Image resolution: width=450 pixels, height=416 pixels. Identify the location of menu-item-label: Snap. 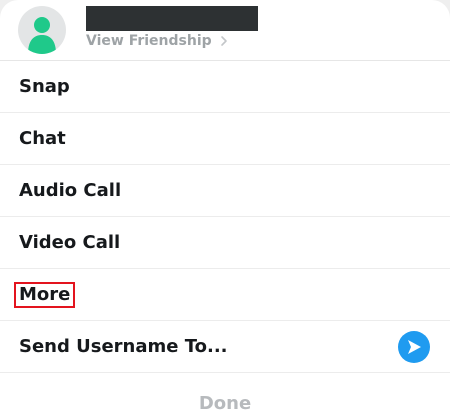
(44, 86).